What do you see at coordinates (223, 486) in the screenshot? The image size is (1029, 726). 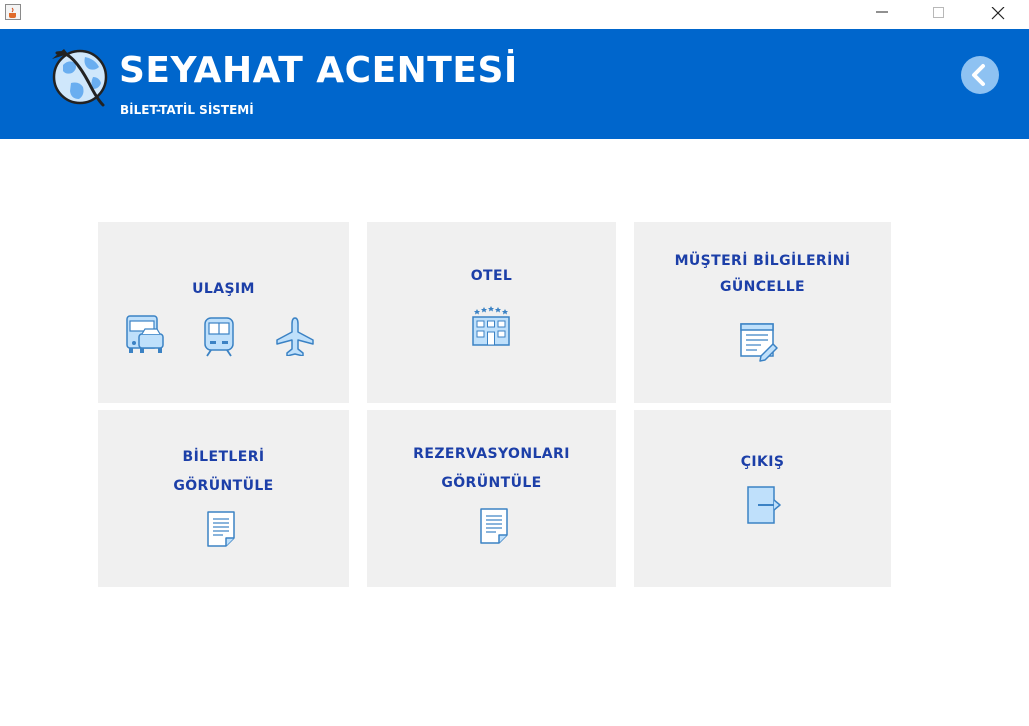 I see `tile-biletler-label-line2: GÖRÜNTÜLE` at bounding box center [223, 486].